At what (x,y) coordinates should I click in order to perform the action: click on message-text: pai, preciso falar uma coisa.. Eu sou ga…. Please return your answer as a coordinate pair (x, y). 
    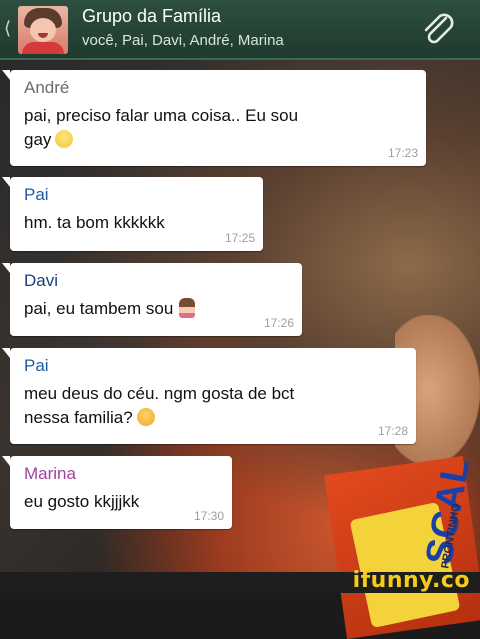
    Looking at the image, I should click on (161, 127).